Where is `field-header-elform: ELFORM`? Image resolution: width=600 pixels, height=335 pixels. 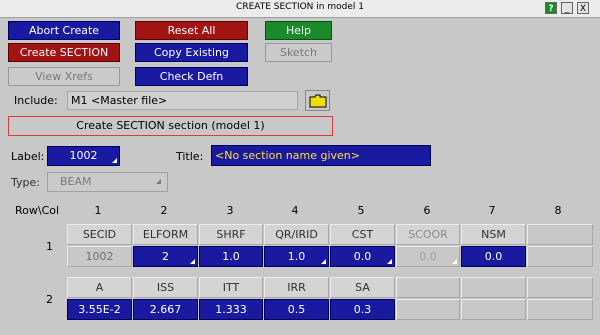 field-header-elform: ELFORM is located at coordinates (165, 234).